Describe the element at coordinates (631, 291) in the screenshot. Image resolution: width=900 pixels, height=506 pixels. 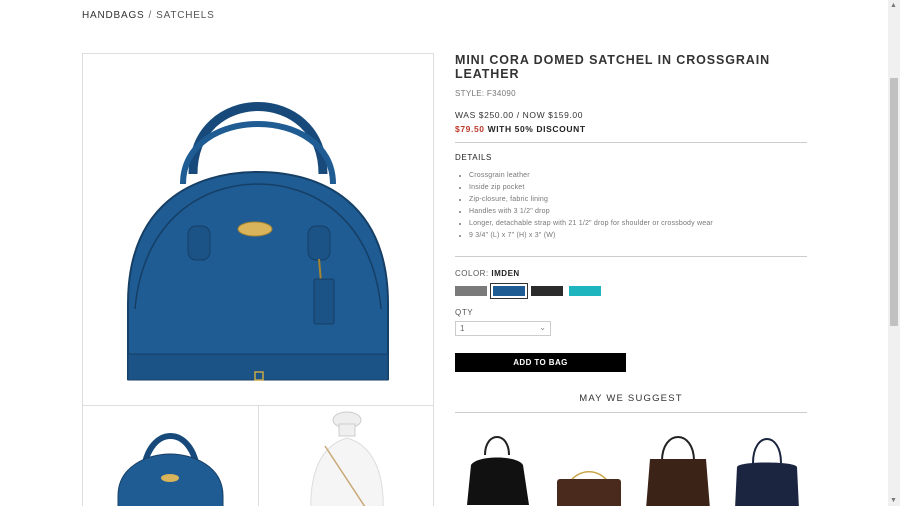
I see `color-swatches` at that location.